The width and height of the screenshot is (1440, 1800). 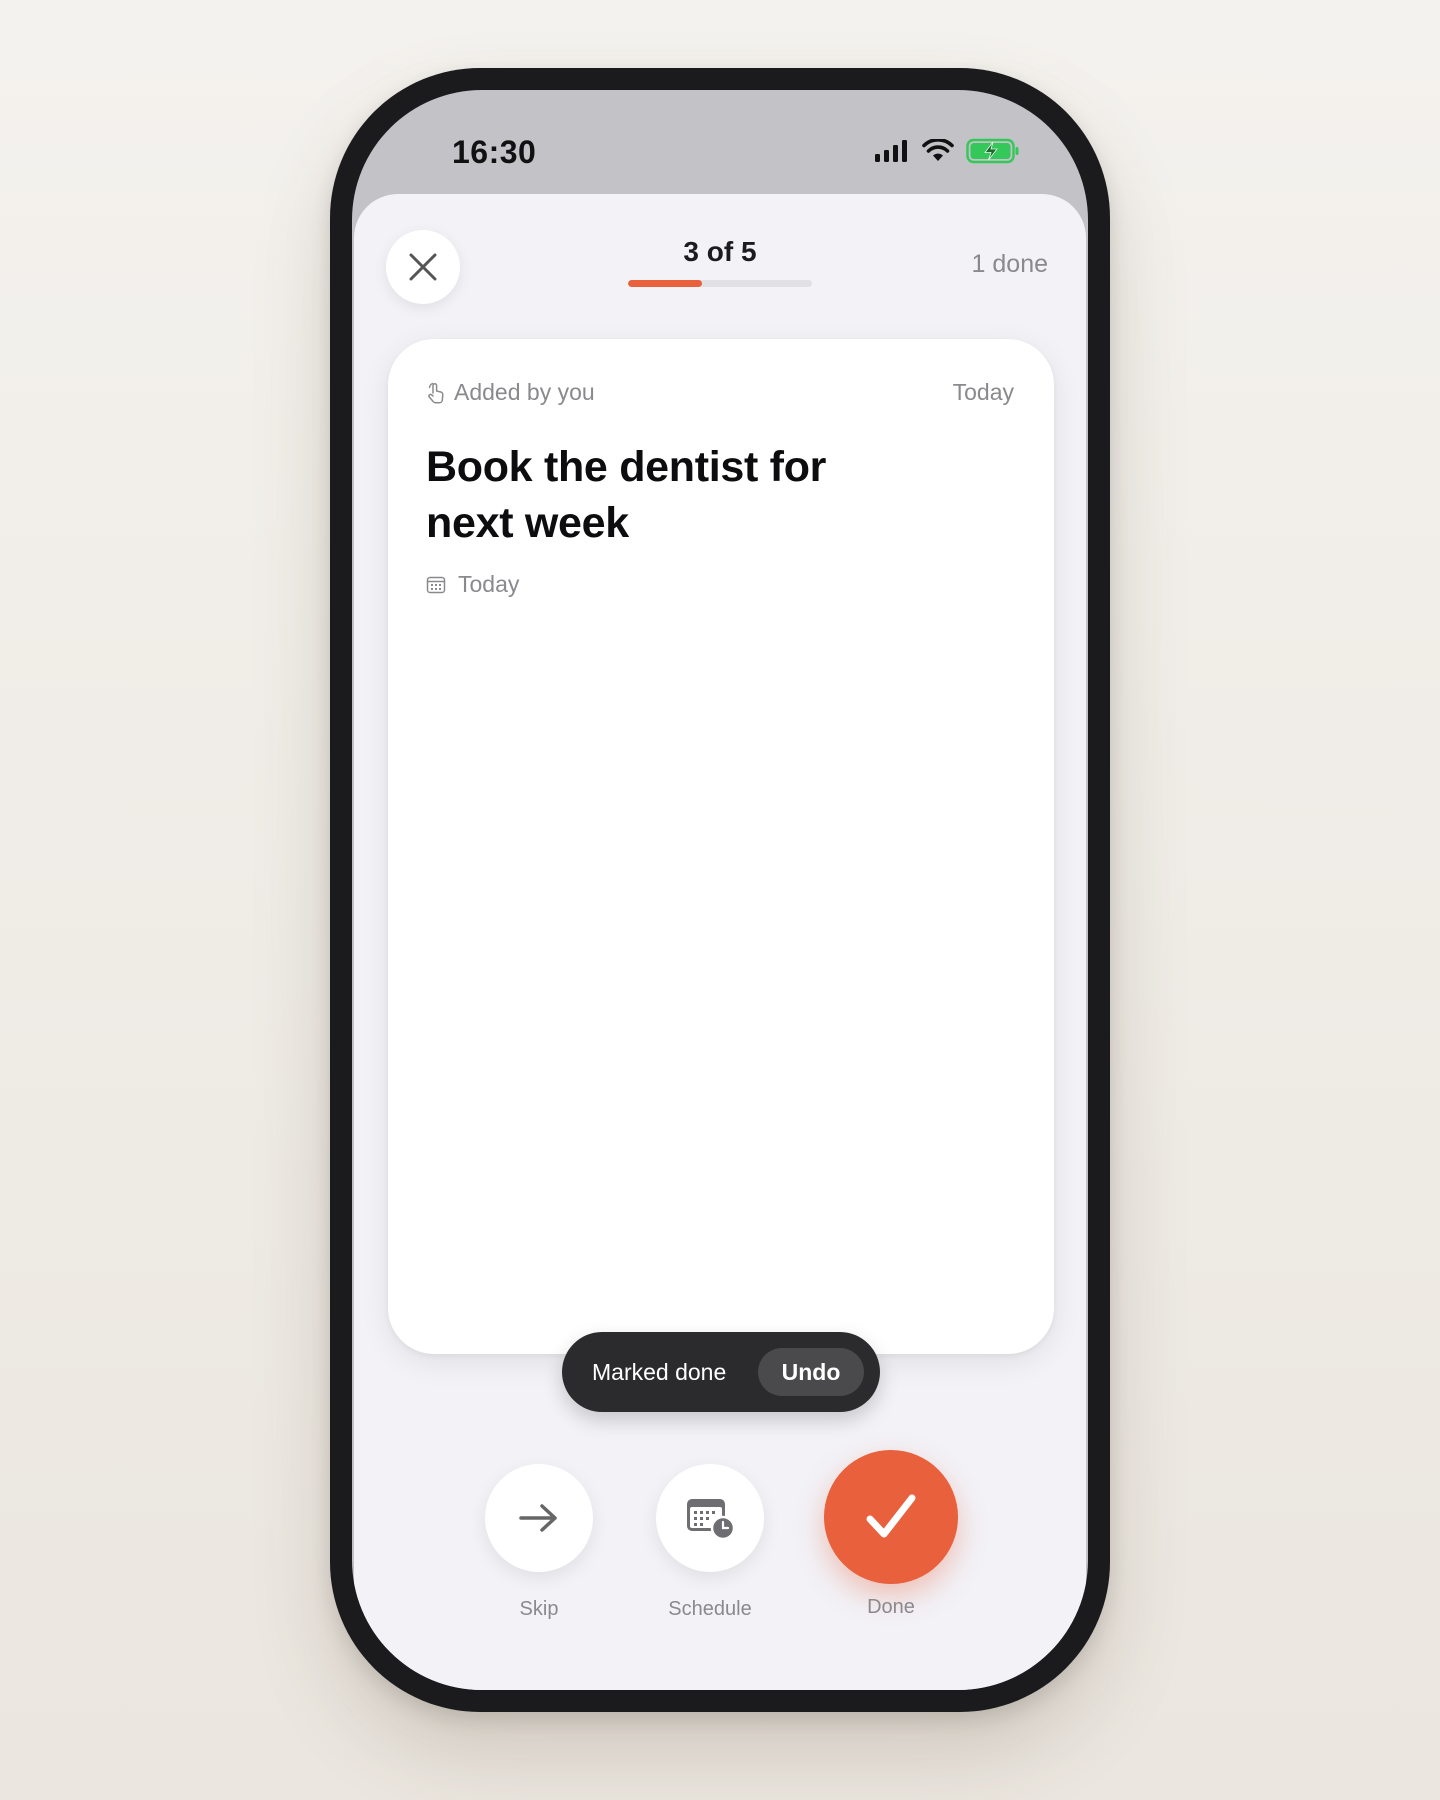 I want to click on task-title: Book the dentist for next week, so click(x=626, y=495).